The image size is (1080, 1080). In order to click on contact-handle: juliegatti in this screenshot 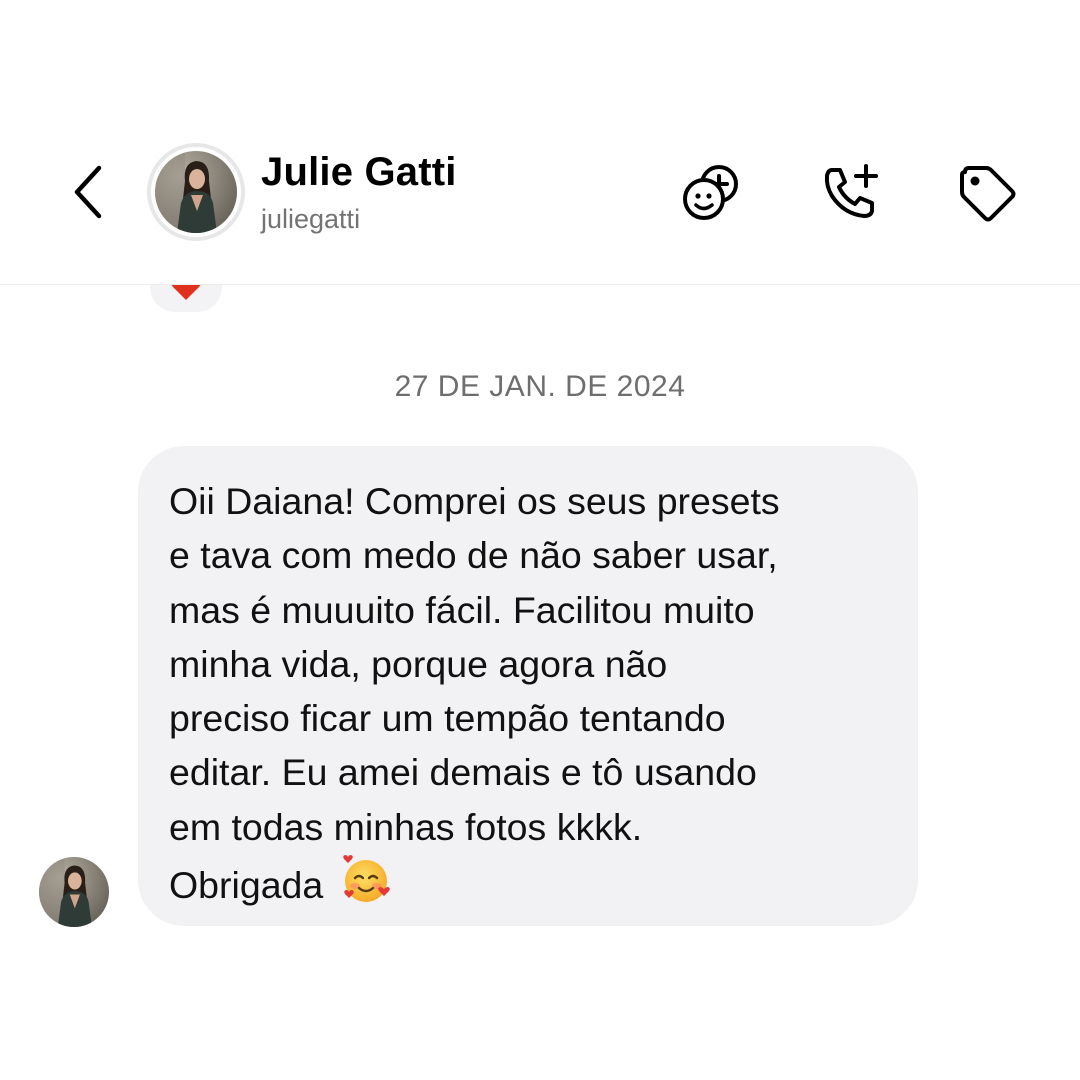, I will do `click(310, 219)`.